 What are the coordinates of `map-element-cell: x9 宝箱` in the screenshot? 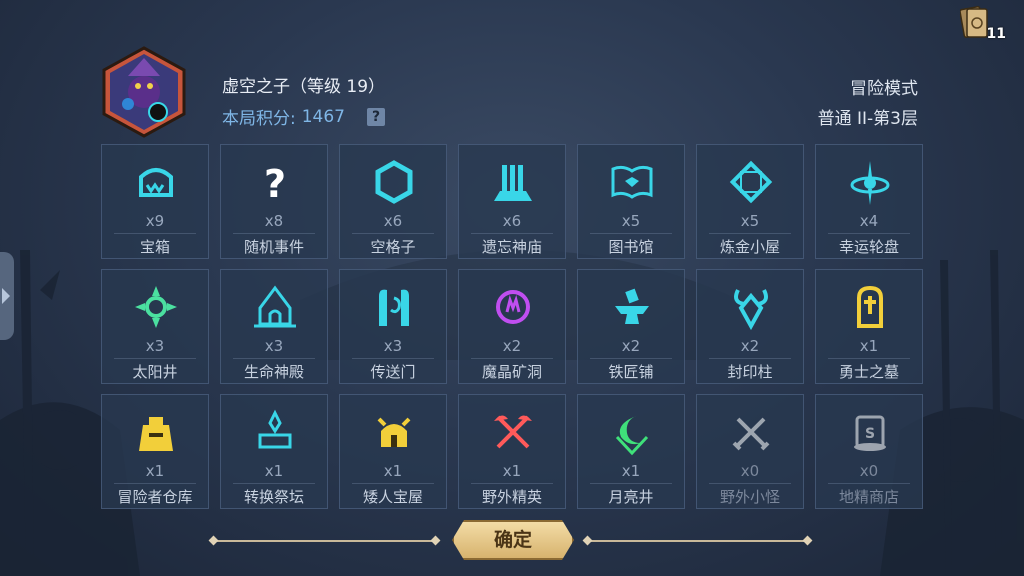 It's located at (155, 201).